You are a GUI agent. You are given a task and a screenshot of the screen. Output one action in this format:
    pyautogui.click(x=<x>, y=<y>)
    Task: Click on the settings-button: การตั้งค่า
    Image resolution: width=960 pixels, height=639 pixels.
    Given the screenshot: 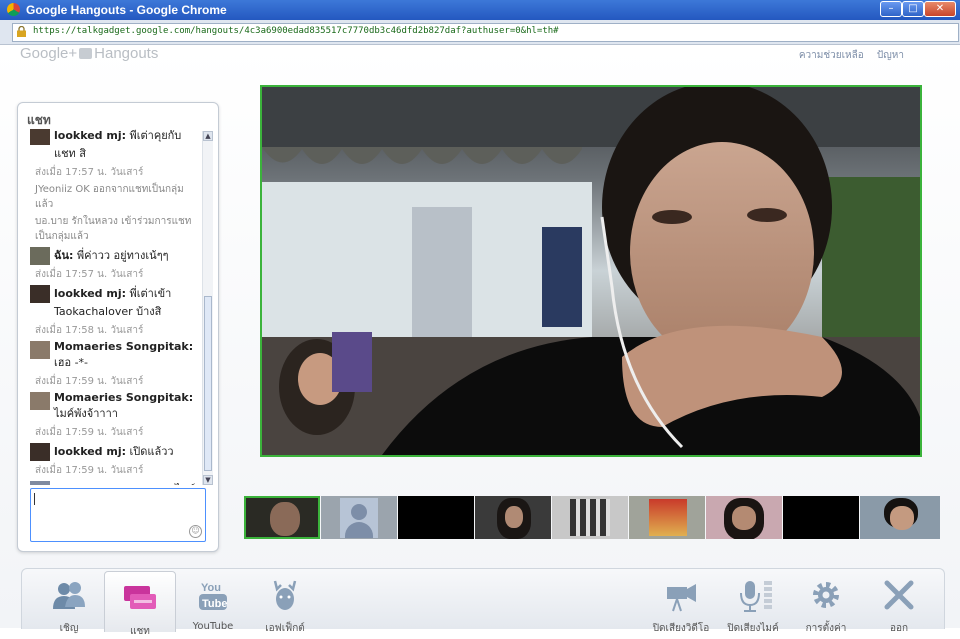 What is the action you would take?
    pyautogui.click(x=826, y=601)
    